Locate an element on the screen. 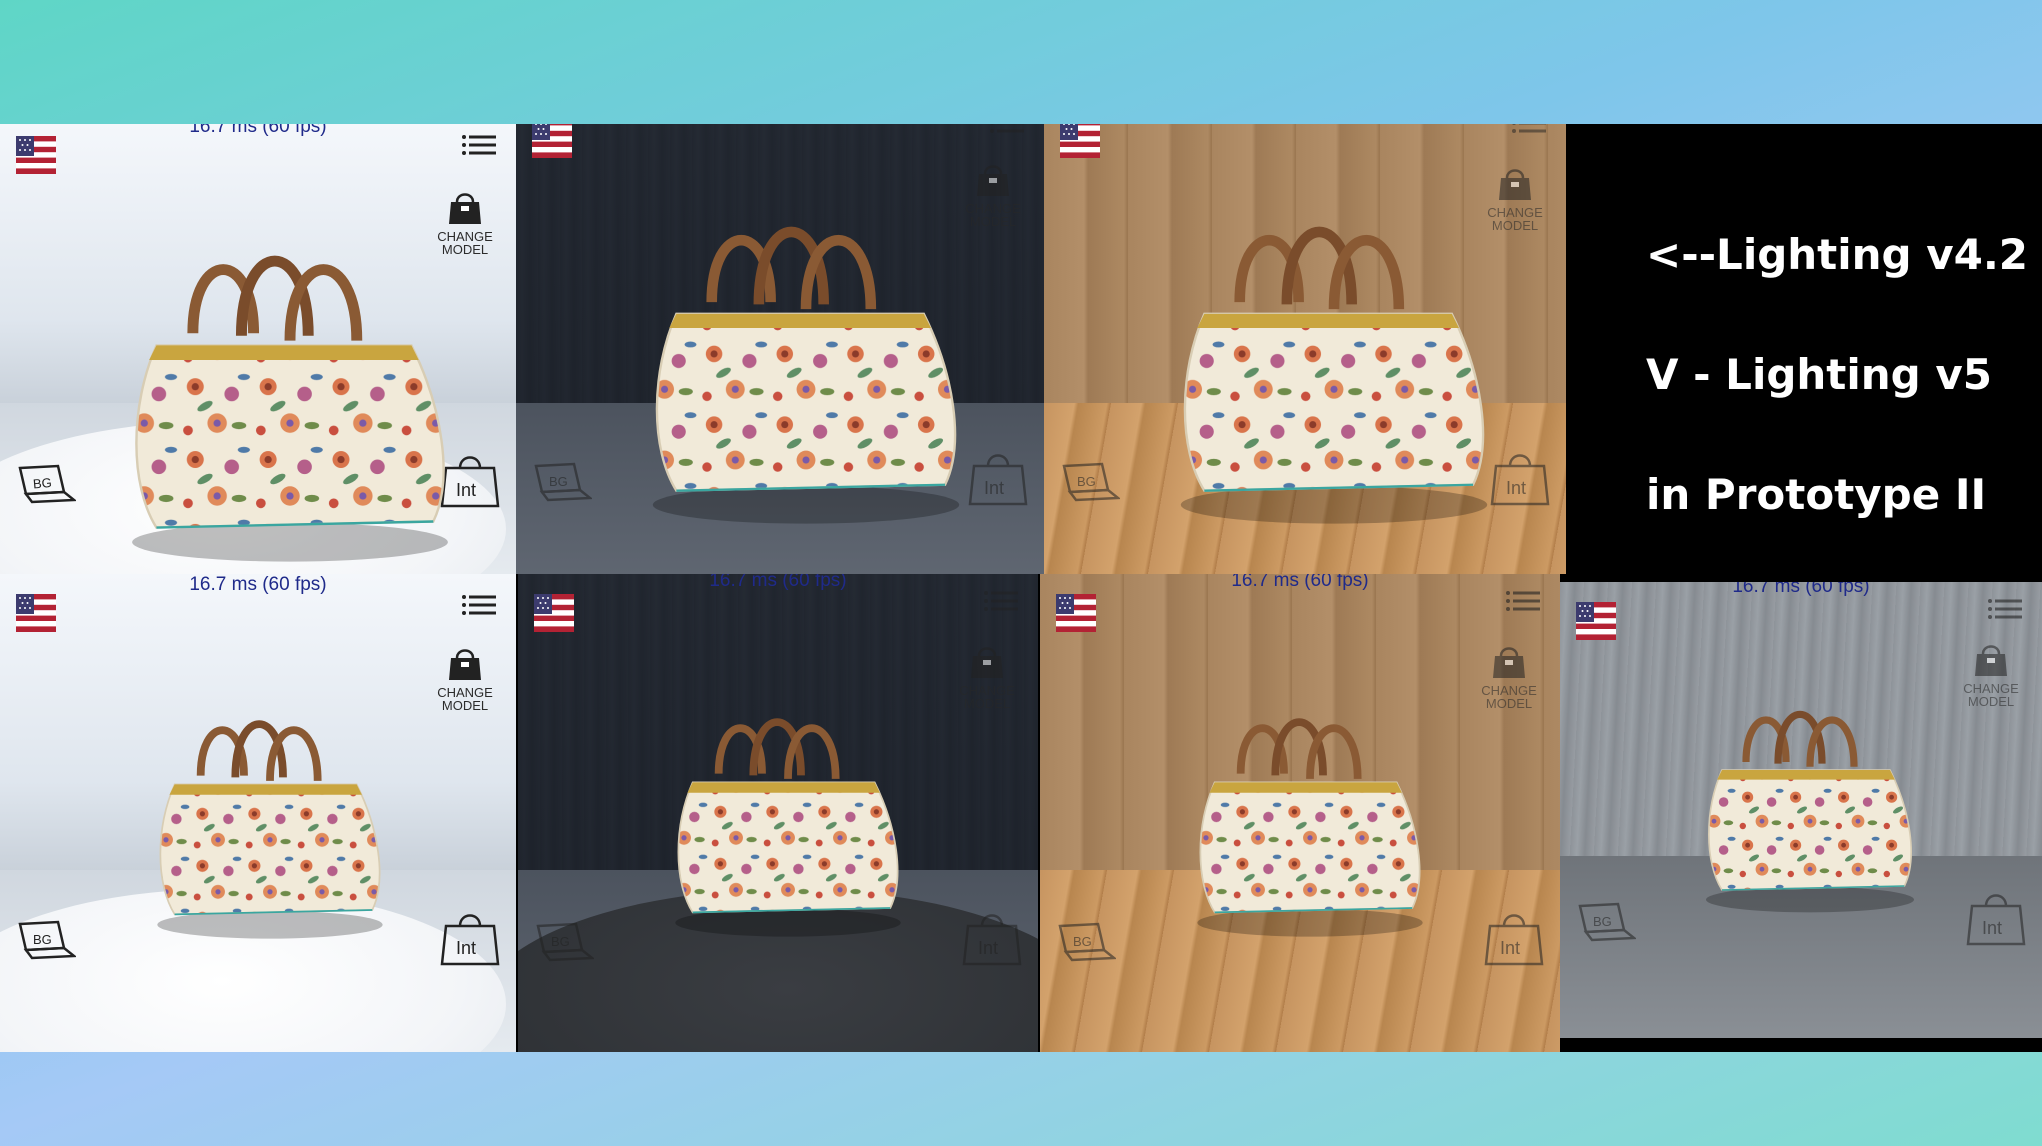  caption-line-1: <--Lighting v4.2 is located at coordinates (1837, 254).